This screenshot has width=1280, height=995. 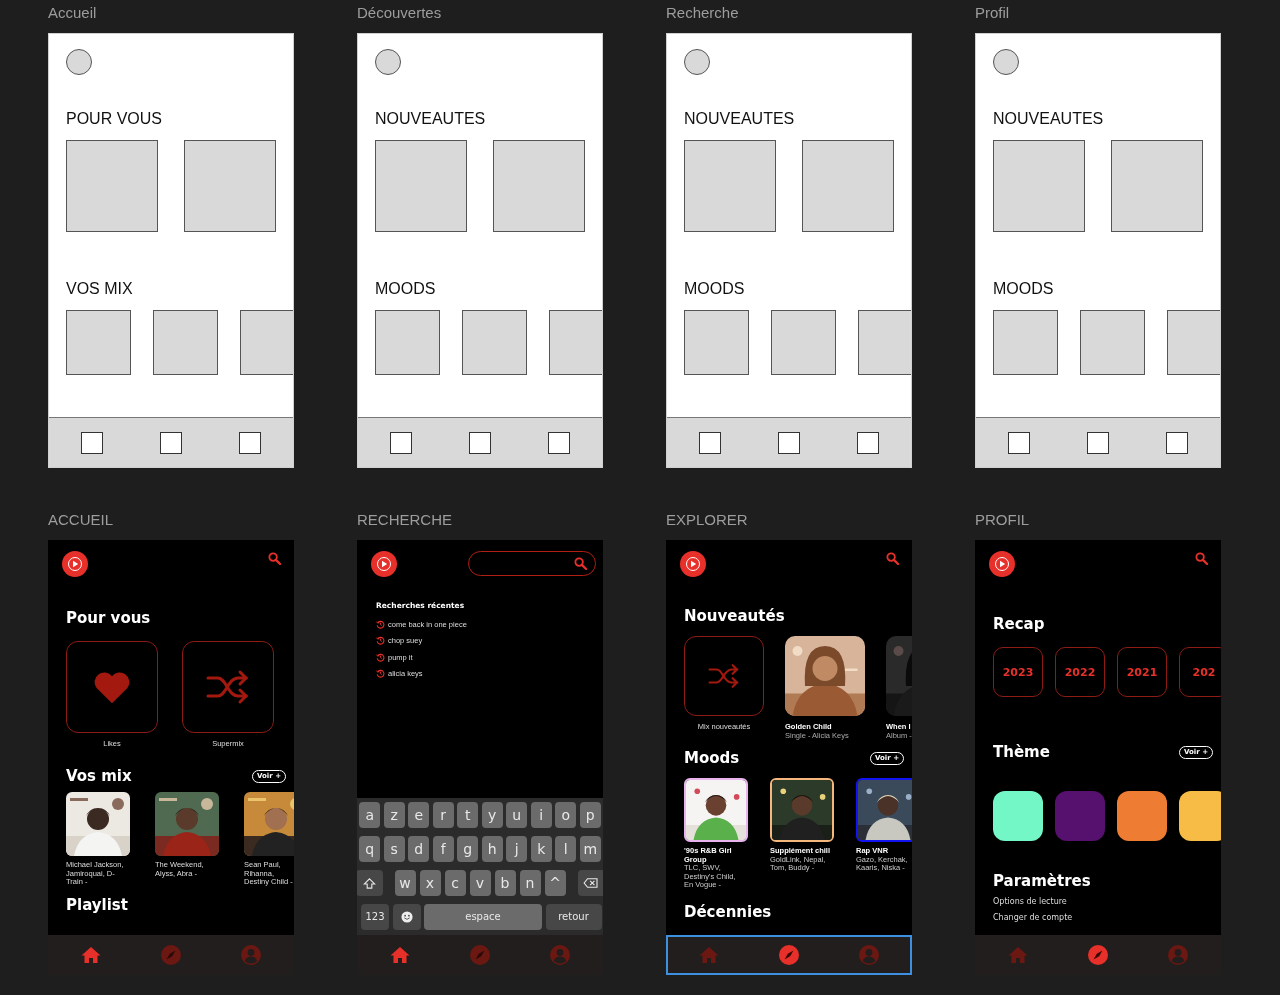 What do you see at coordinates (517, 849) in the screenshot?
I see `keyboard-key: j` at bounding box center [517, 849].